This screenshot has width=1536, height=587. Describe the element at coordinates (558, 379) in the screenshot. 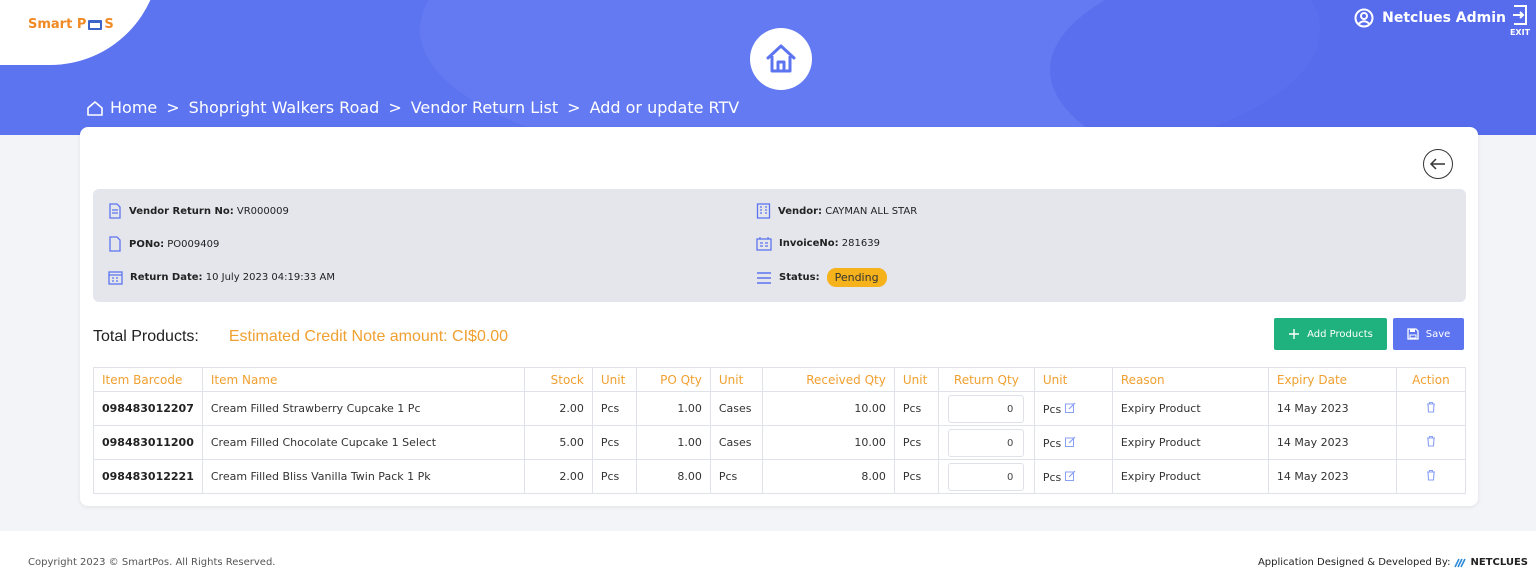

I see `col-stock: Stock` at that location.